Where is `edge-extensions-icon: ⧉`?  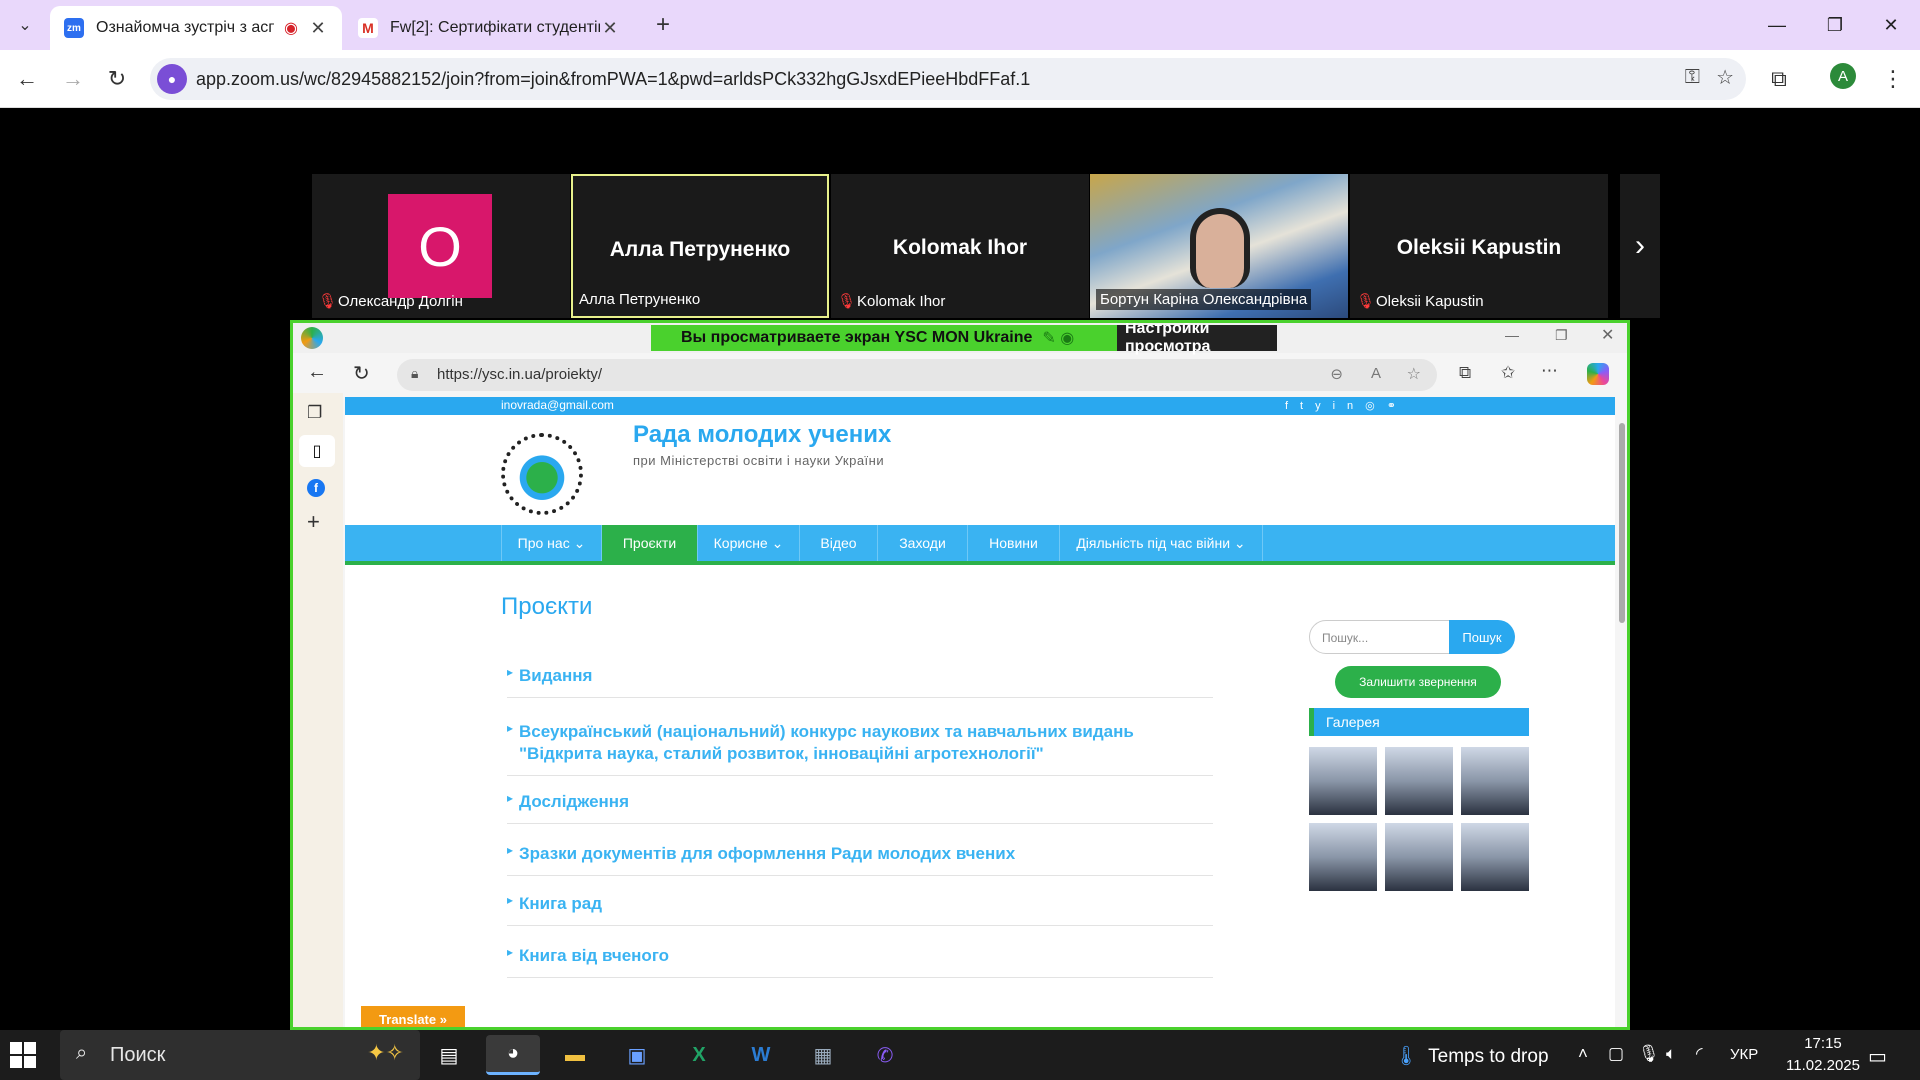 edge-extensions-icon: ⧉ is located at coordinates (1465, 373).